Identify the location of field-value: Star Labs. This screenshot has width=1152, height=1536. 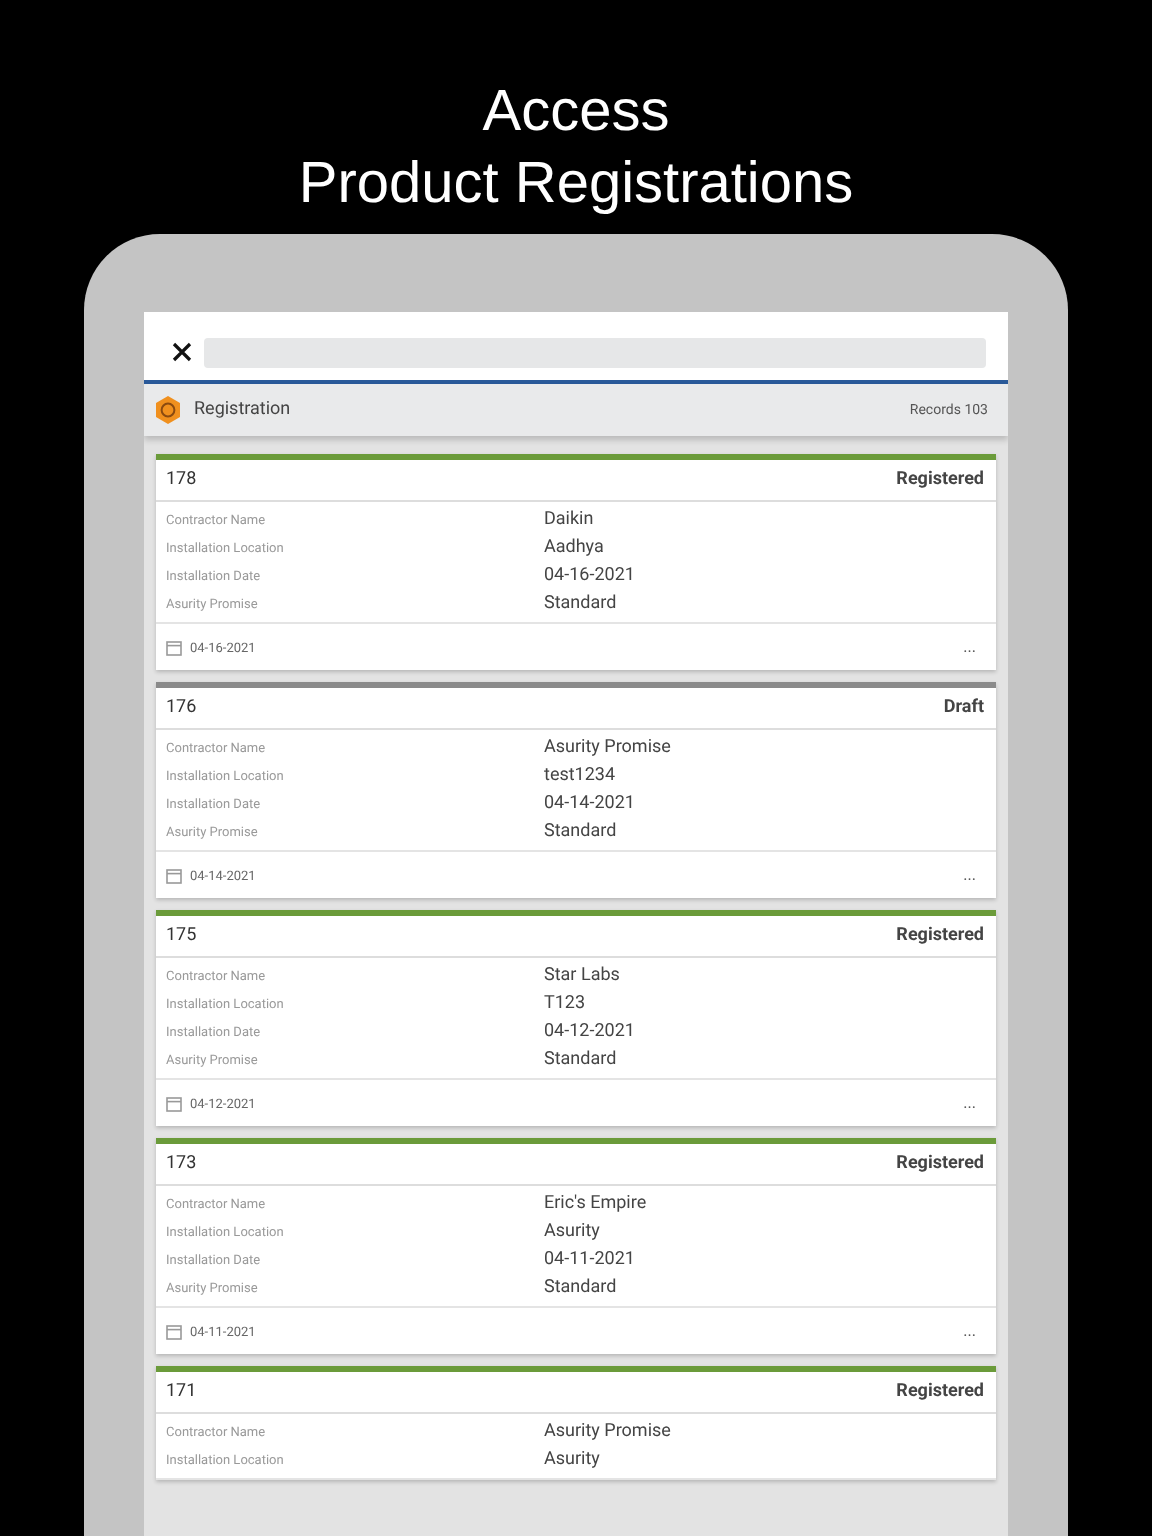
(583, 976).